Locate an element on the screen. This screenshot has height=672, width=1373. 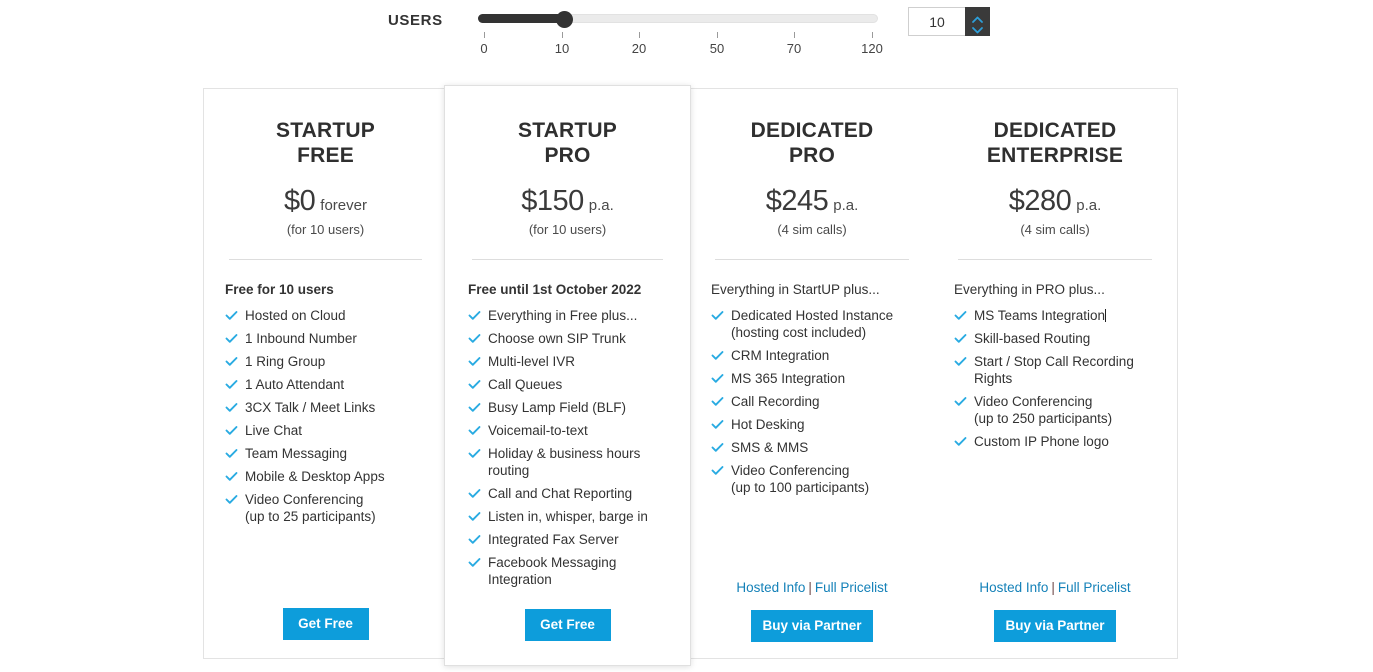
feature-label: 1 Ring Group is located at coordinates (285, 361).